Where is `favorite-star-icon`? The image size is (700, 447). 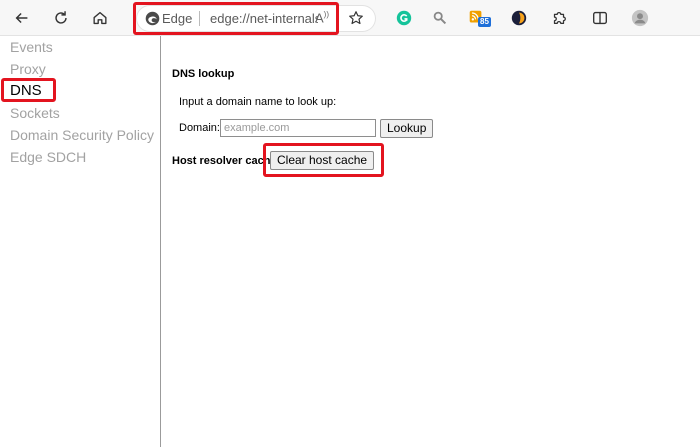
favorite-star-icon is located at coordinates (356, 18).